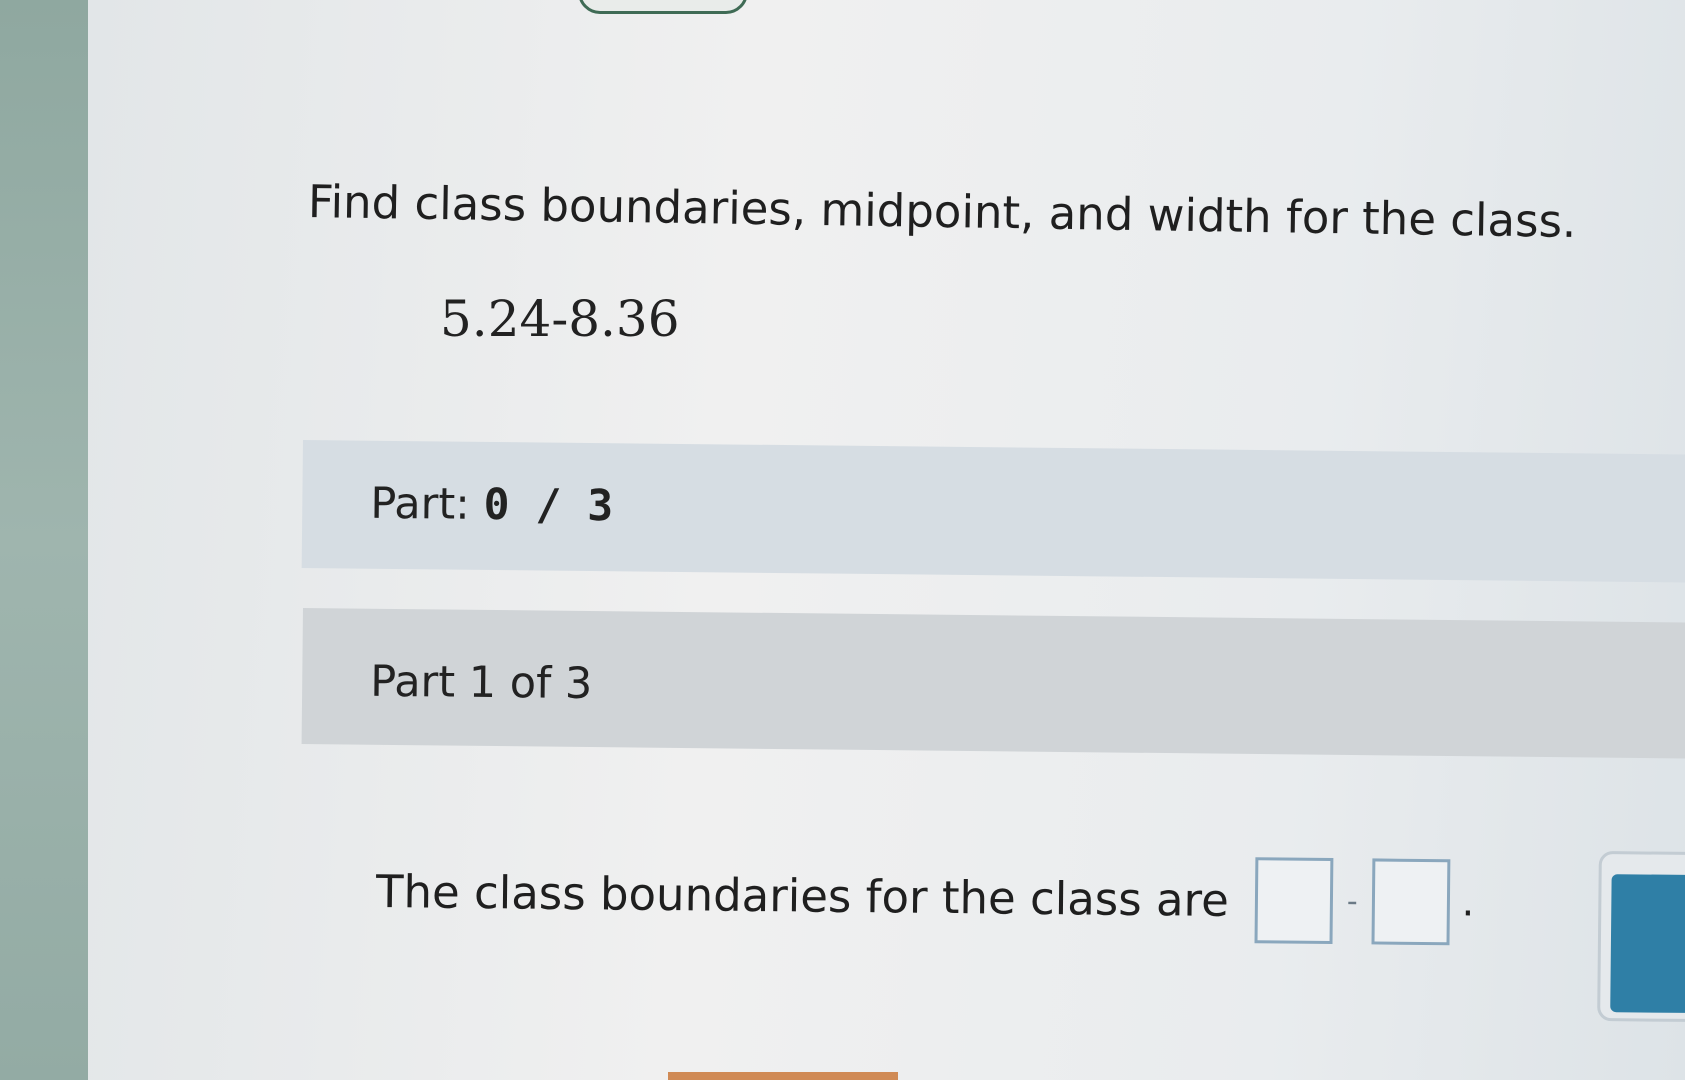  Describe the element at coordinates (783, 1076) in the screenshot. I see `bottom-accent-strip` at that location.